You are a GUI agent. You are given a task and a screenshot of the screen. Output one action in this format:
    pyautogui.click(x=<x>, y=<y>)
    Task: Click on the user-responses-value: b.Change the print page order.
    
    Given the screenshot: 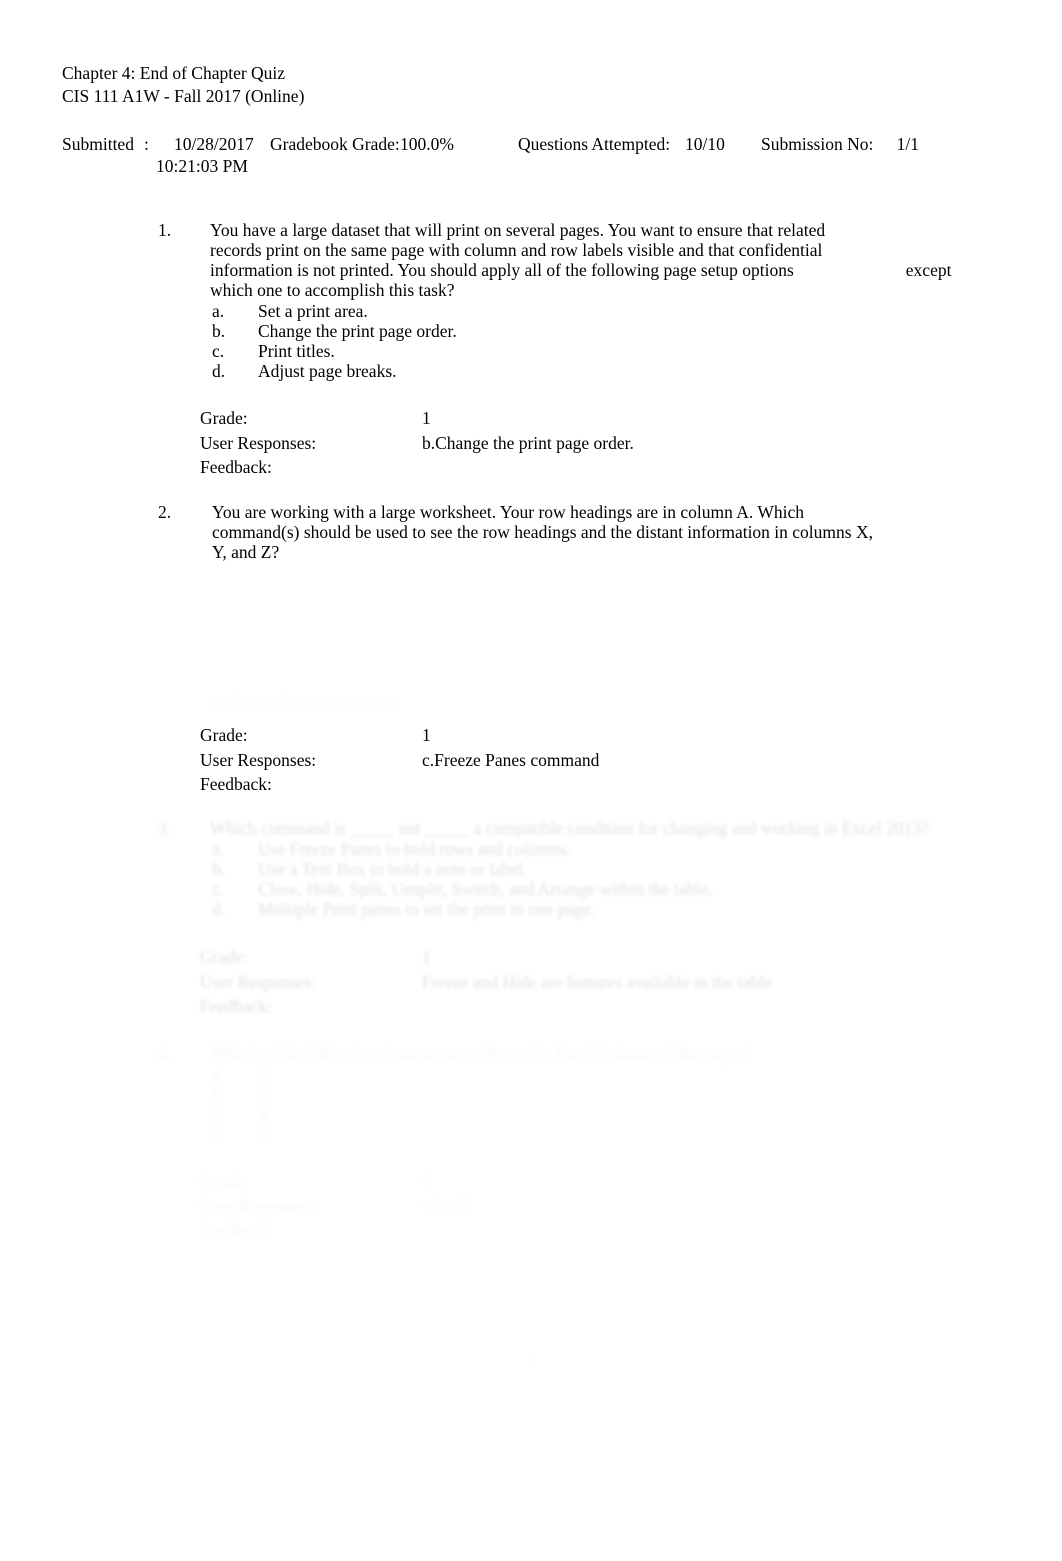 What is the action you would take?
    pyautogui.click(x=528, y=442)
    